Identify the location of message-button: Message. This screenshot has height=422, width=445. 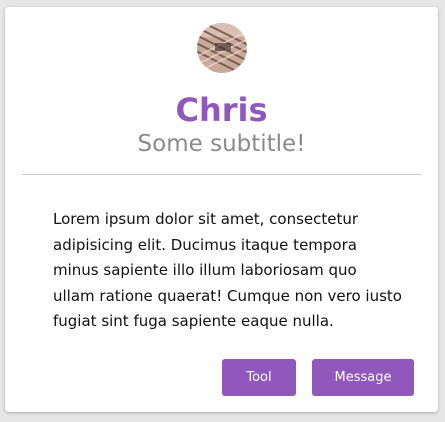
(363, 377).